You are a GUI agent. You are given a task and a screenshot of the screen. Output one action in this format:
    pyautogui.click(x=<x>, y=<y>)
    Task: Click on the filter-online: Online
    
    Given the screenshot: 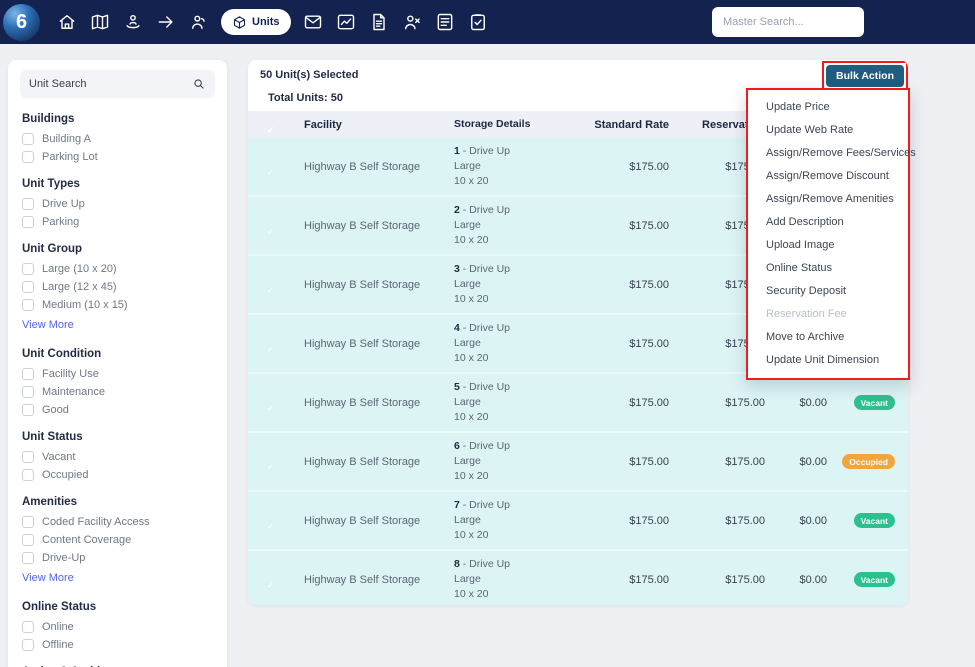 What is the action you would take?
    pyautogui.click(x=118, y=627)
    